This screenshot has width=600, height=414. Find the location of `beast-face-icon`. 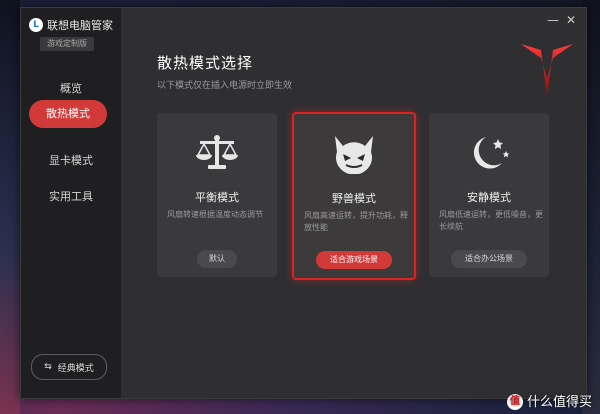

beast-face-icon is located at coordinates (354, 155).